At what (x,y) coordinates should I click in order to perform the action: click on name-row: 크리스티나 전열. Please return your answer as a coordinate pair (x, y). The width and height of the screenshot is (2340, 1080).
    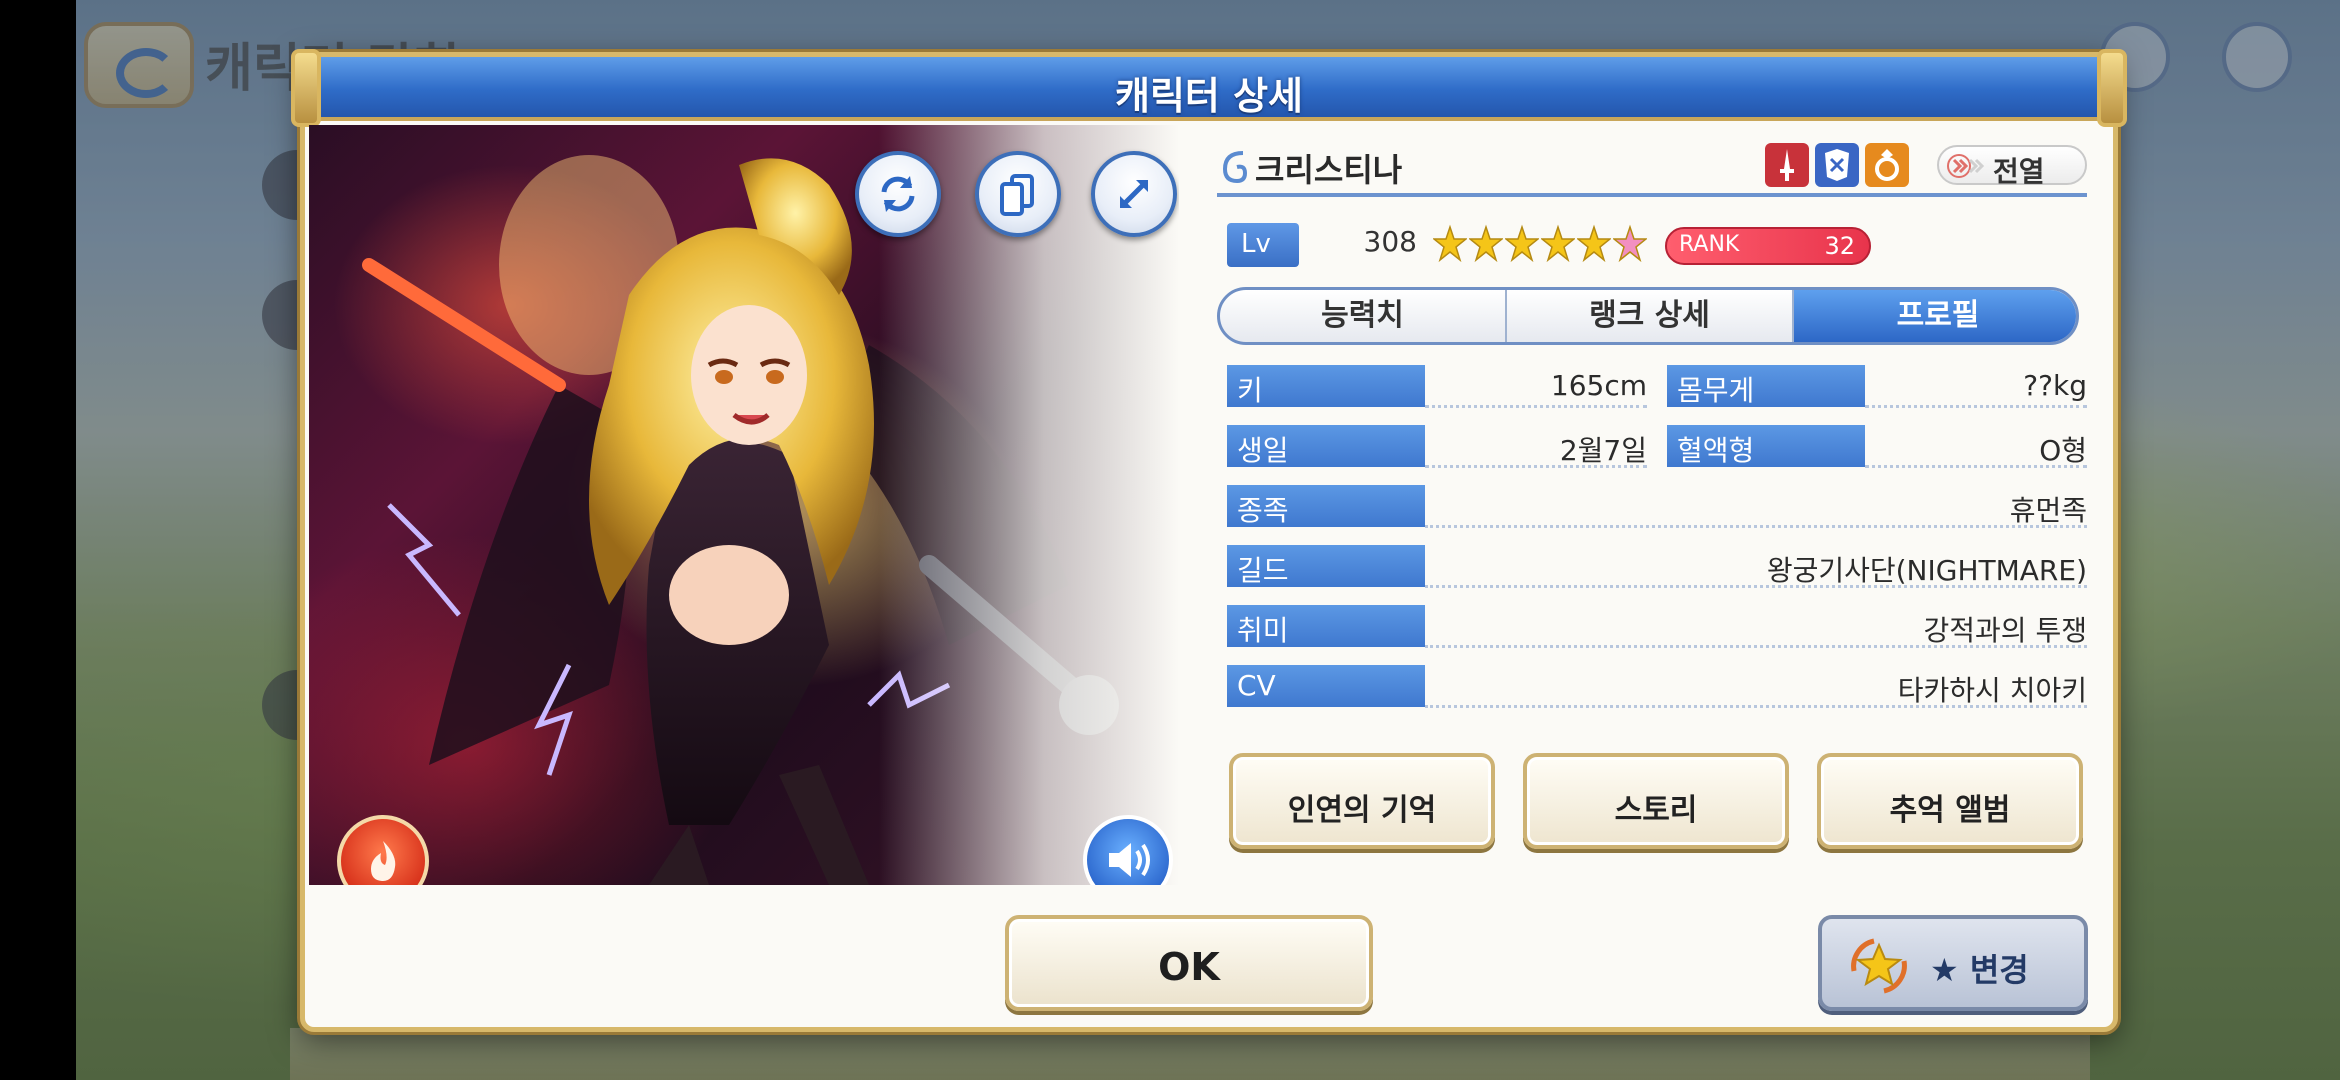
    Looking at the image, I should click on (1652, 167).